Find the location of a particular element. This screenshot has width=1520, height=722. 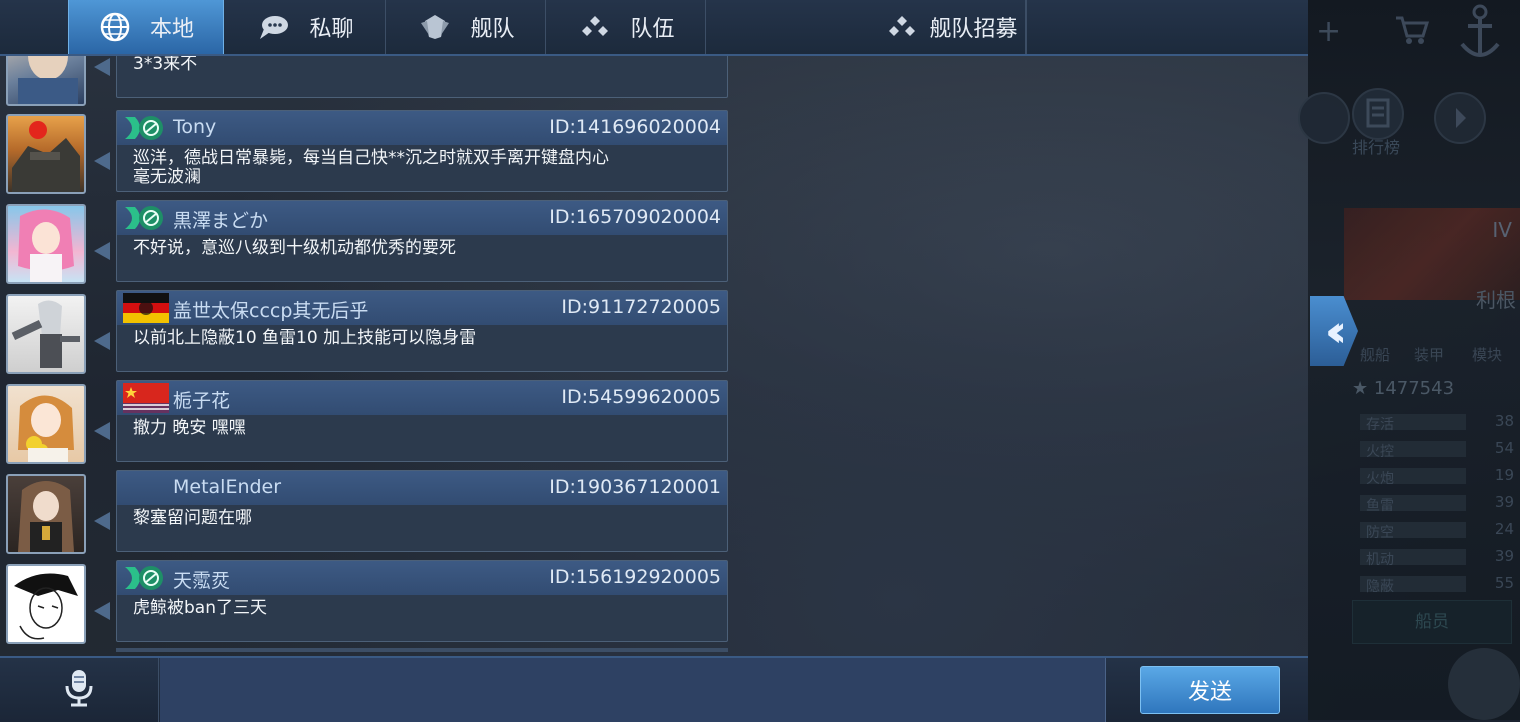

side-tab-armor: 装甲 is located at coordinates (1429, 354).